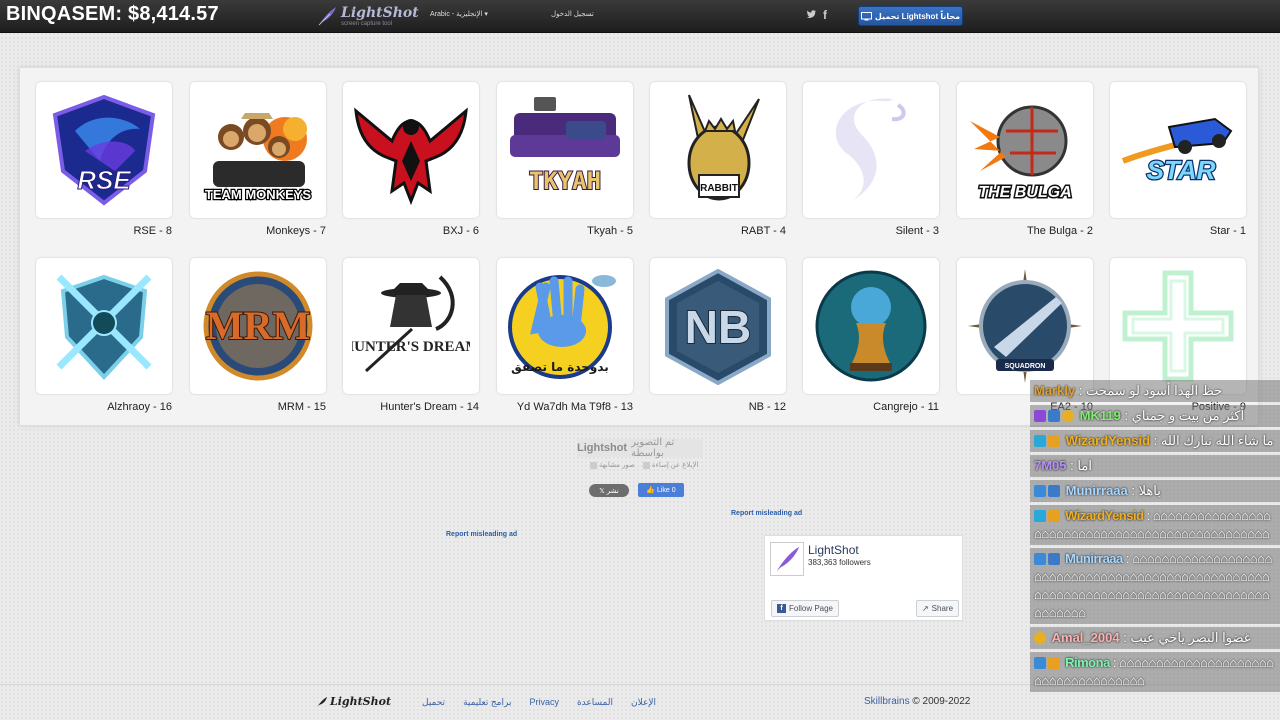  I want to click on team-tile: Cangrejo - 11, so click(871, 335).